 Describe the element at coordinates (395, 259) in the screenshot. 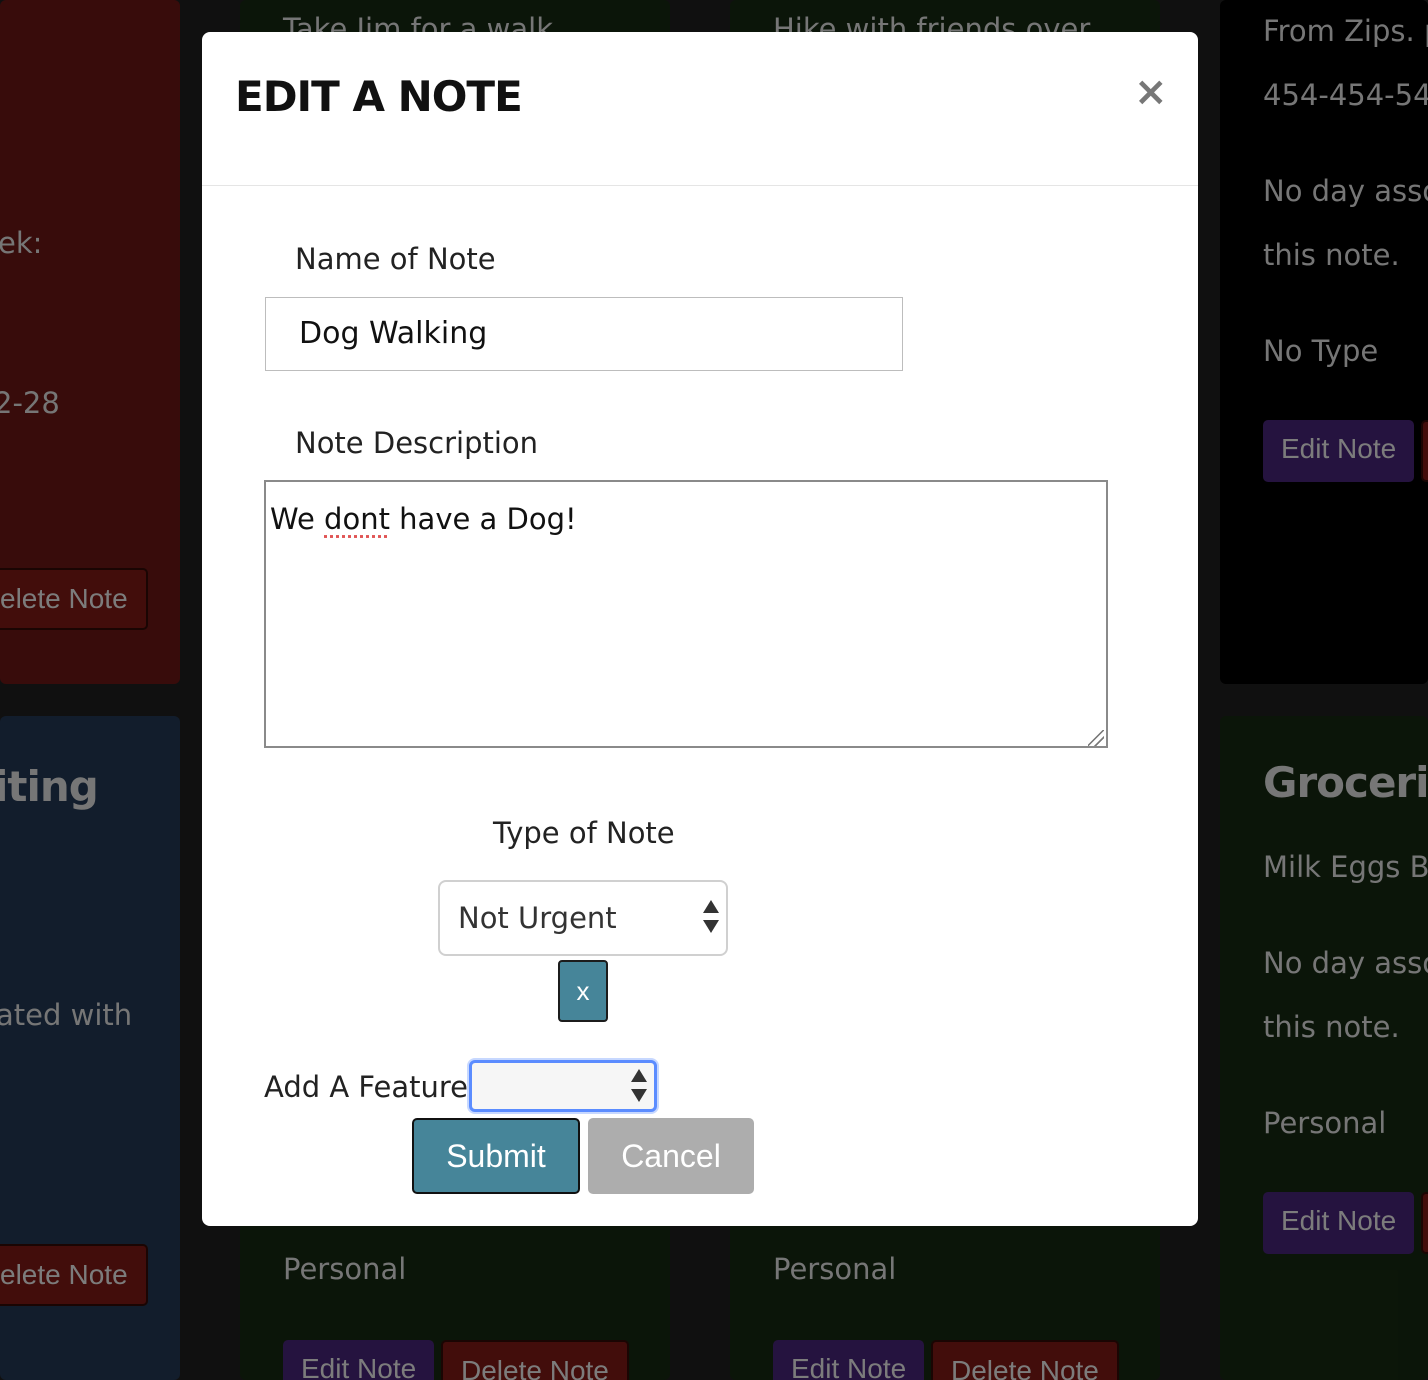

I see `name-of-note-label: Name of Note` at that location.